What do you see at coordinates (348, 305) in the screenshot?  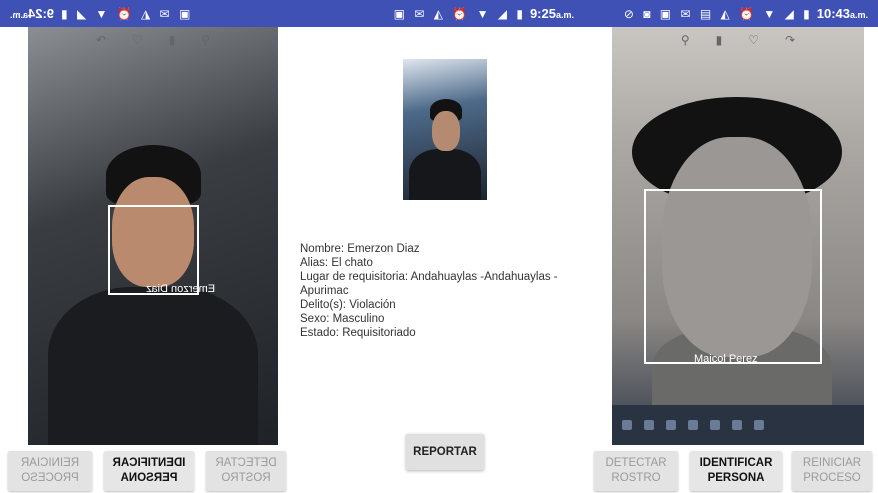 I see `info-crime: Delito(s): Violación` at bounding box center [348, 305].